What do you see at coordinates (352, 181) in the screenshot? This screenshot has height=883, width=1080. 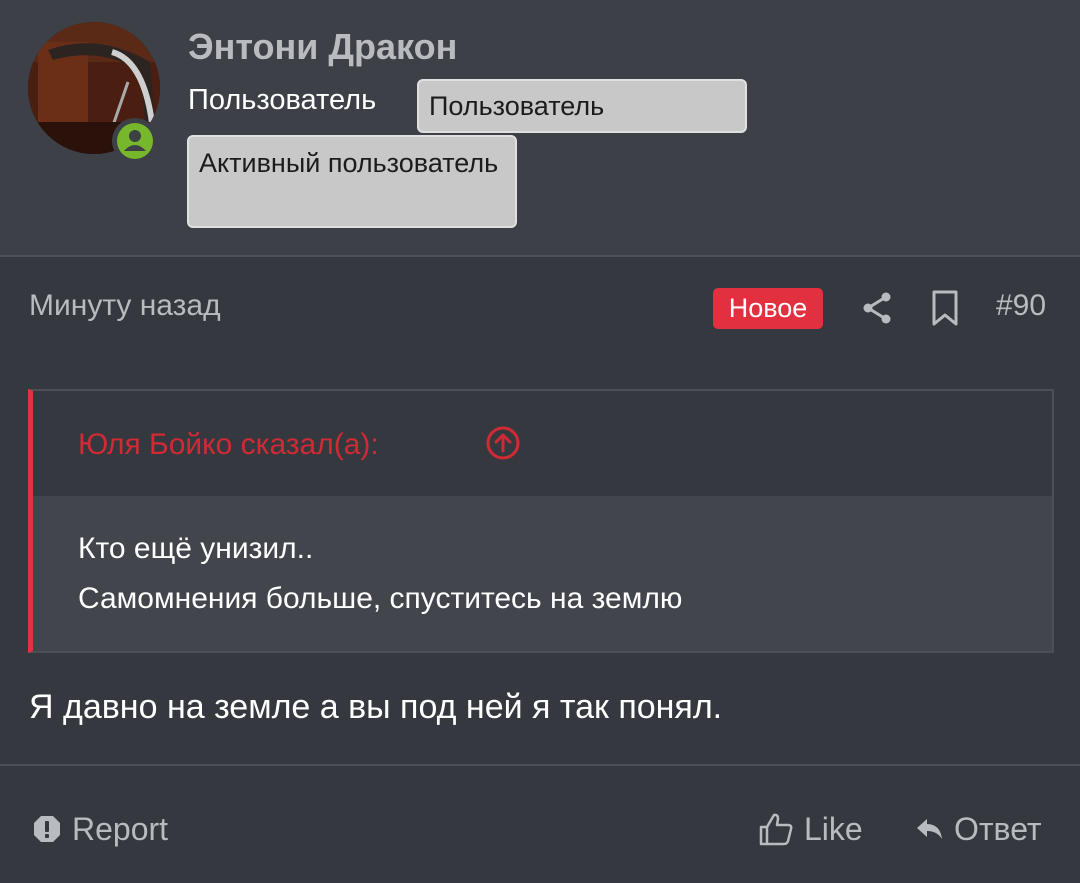 I see `user-badge: Активный пользователь` at bounding box center [352, 181].